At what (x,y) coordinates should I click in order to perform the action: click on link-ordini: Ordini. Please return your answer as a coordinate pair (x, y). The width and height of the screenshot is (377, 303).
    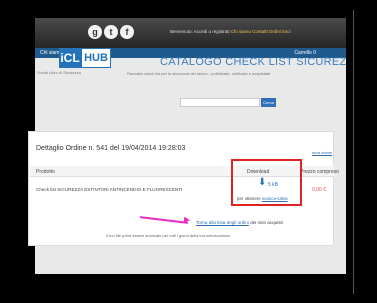
    Looking at the image, I should click on (275, 31).